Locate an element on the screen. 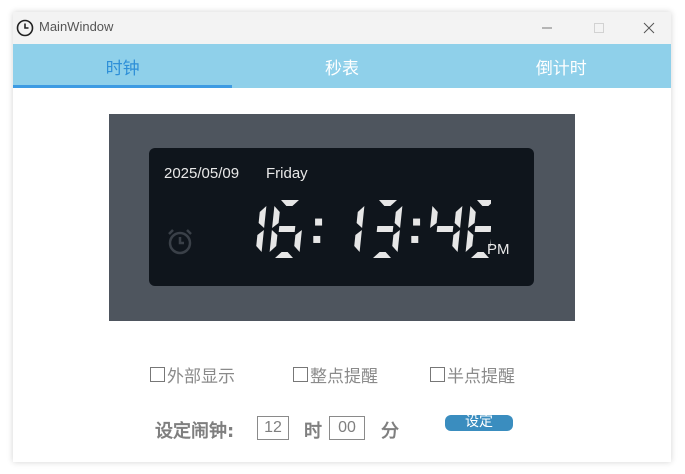 Image resolution: width=685 pixels, height=474 pixels. option-hourly-reminder: 整点提醒 is located at coordinates (335, 374).